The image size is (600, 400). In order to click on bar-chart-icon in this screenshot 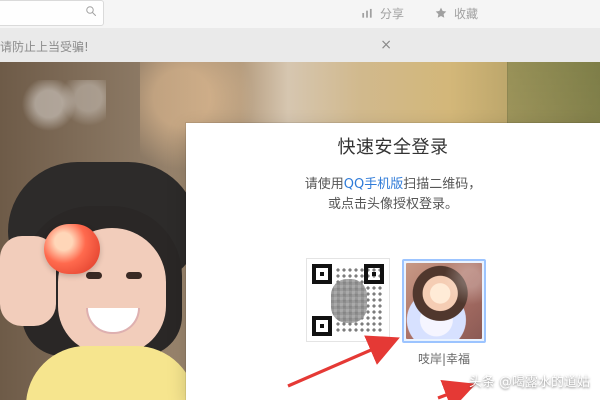, I will do `click(367, 13)`.